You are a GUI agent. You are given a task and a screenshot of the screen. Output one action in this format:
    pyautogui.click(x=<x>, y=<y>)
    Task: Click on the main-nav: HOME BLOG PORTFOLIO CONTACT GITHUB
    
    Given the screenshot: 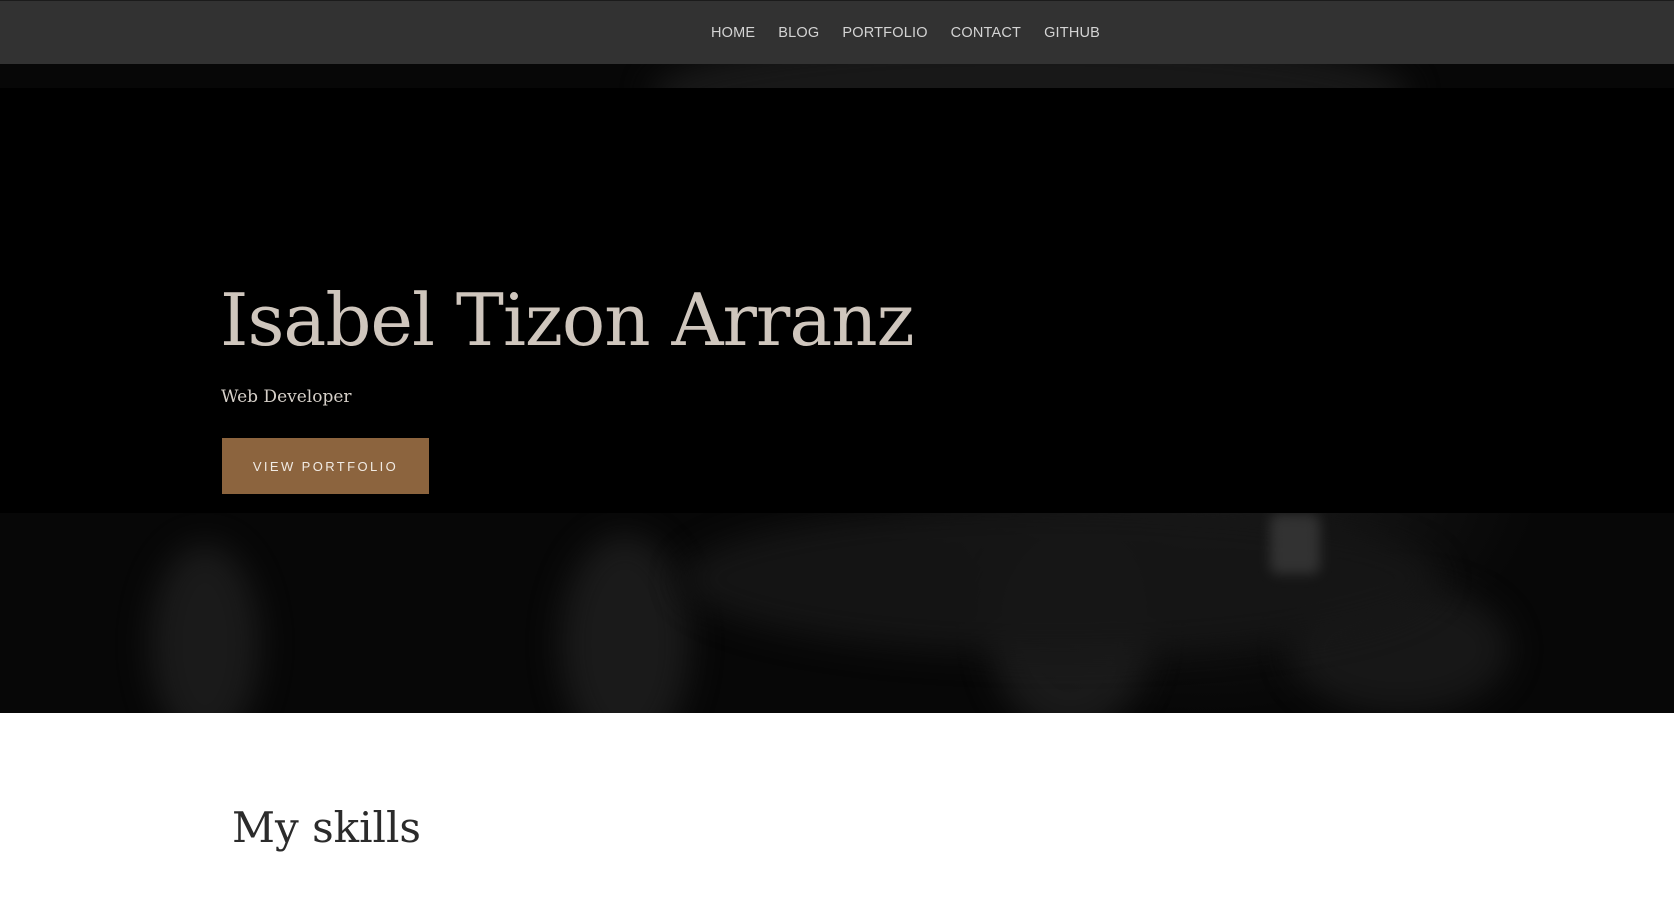 What is the action you would take?
    pyautogui.click(x=905, y=33)
    